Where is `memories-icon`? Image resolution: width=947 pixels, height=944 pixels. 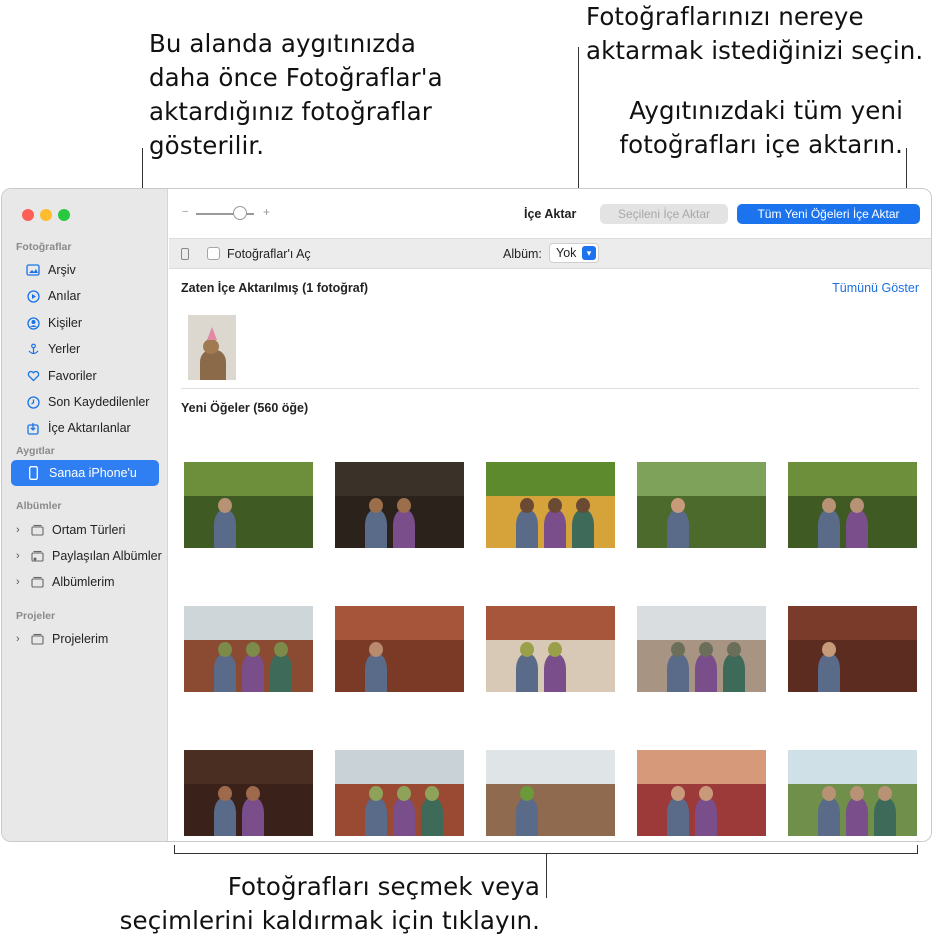
memories-icon is located at coordinates (33, 296).